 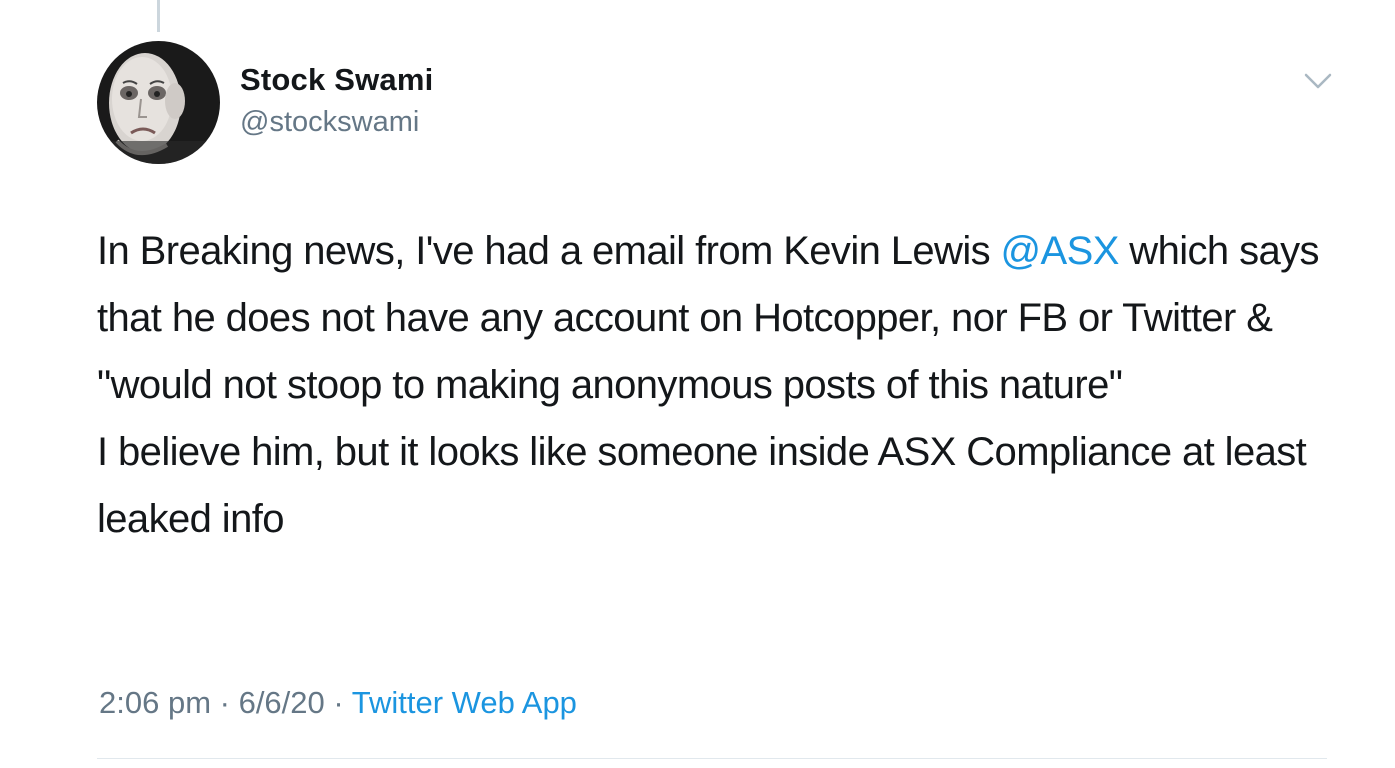 I want to click on author-display-name: Stock Swami, so click(x=336, y=80).